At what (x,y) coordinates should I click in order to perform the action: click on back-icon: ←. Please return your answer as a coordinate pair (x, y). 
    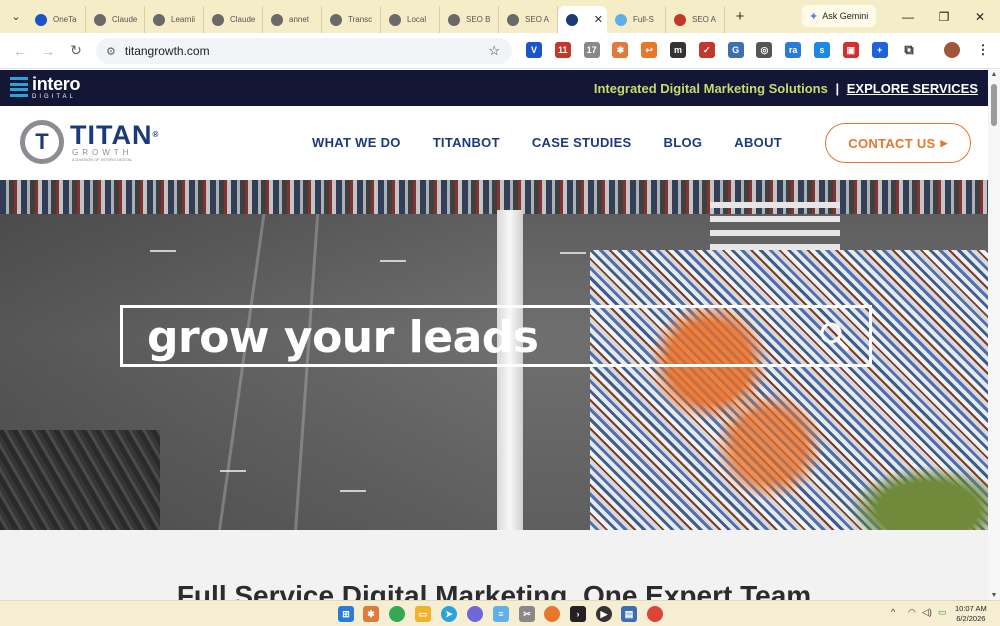
    Looking at the image, I should click on (20, 51).